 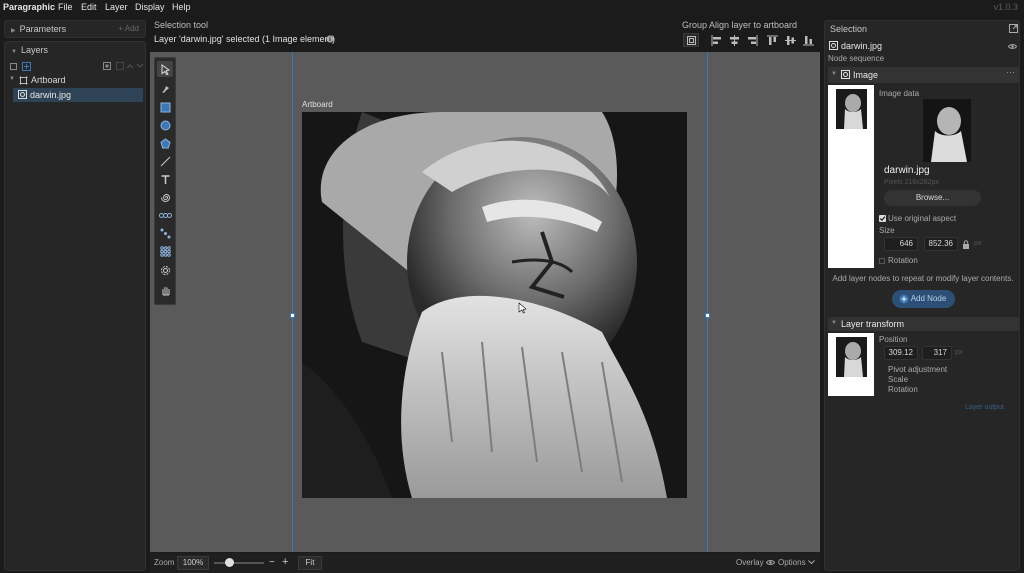 What do you see at coordinates (13, 31) in the screenshot?
I see `chevron-right-icon: ▶` at bounding box center [13, 31].